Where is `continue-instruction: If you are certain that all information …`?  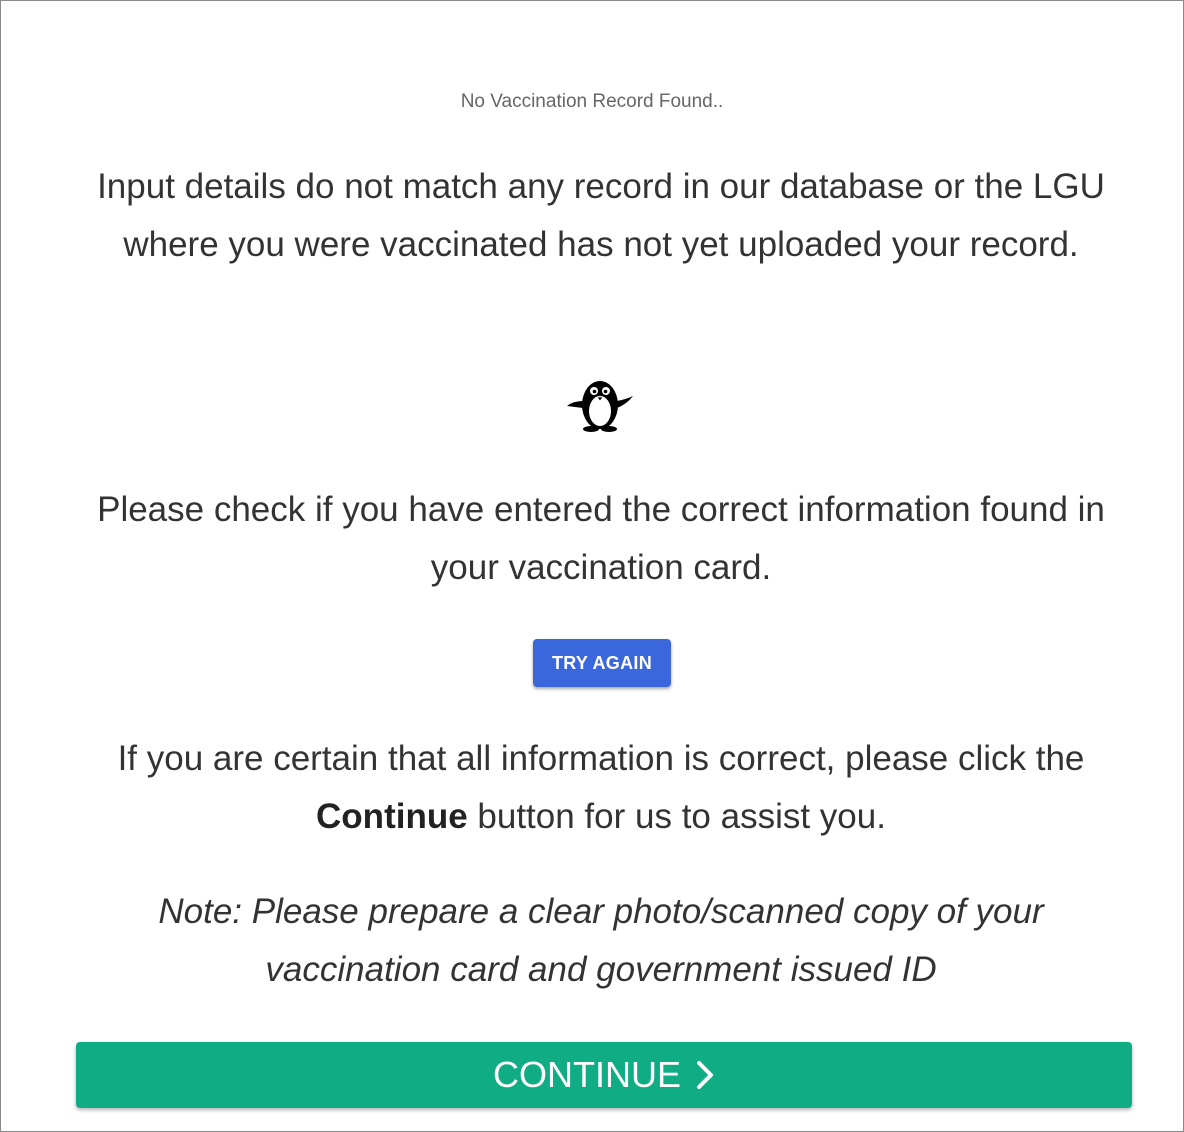
continue-instruction: If you are certain that all information … is located at coordinates (601, 788).